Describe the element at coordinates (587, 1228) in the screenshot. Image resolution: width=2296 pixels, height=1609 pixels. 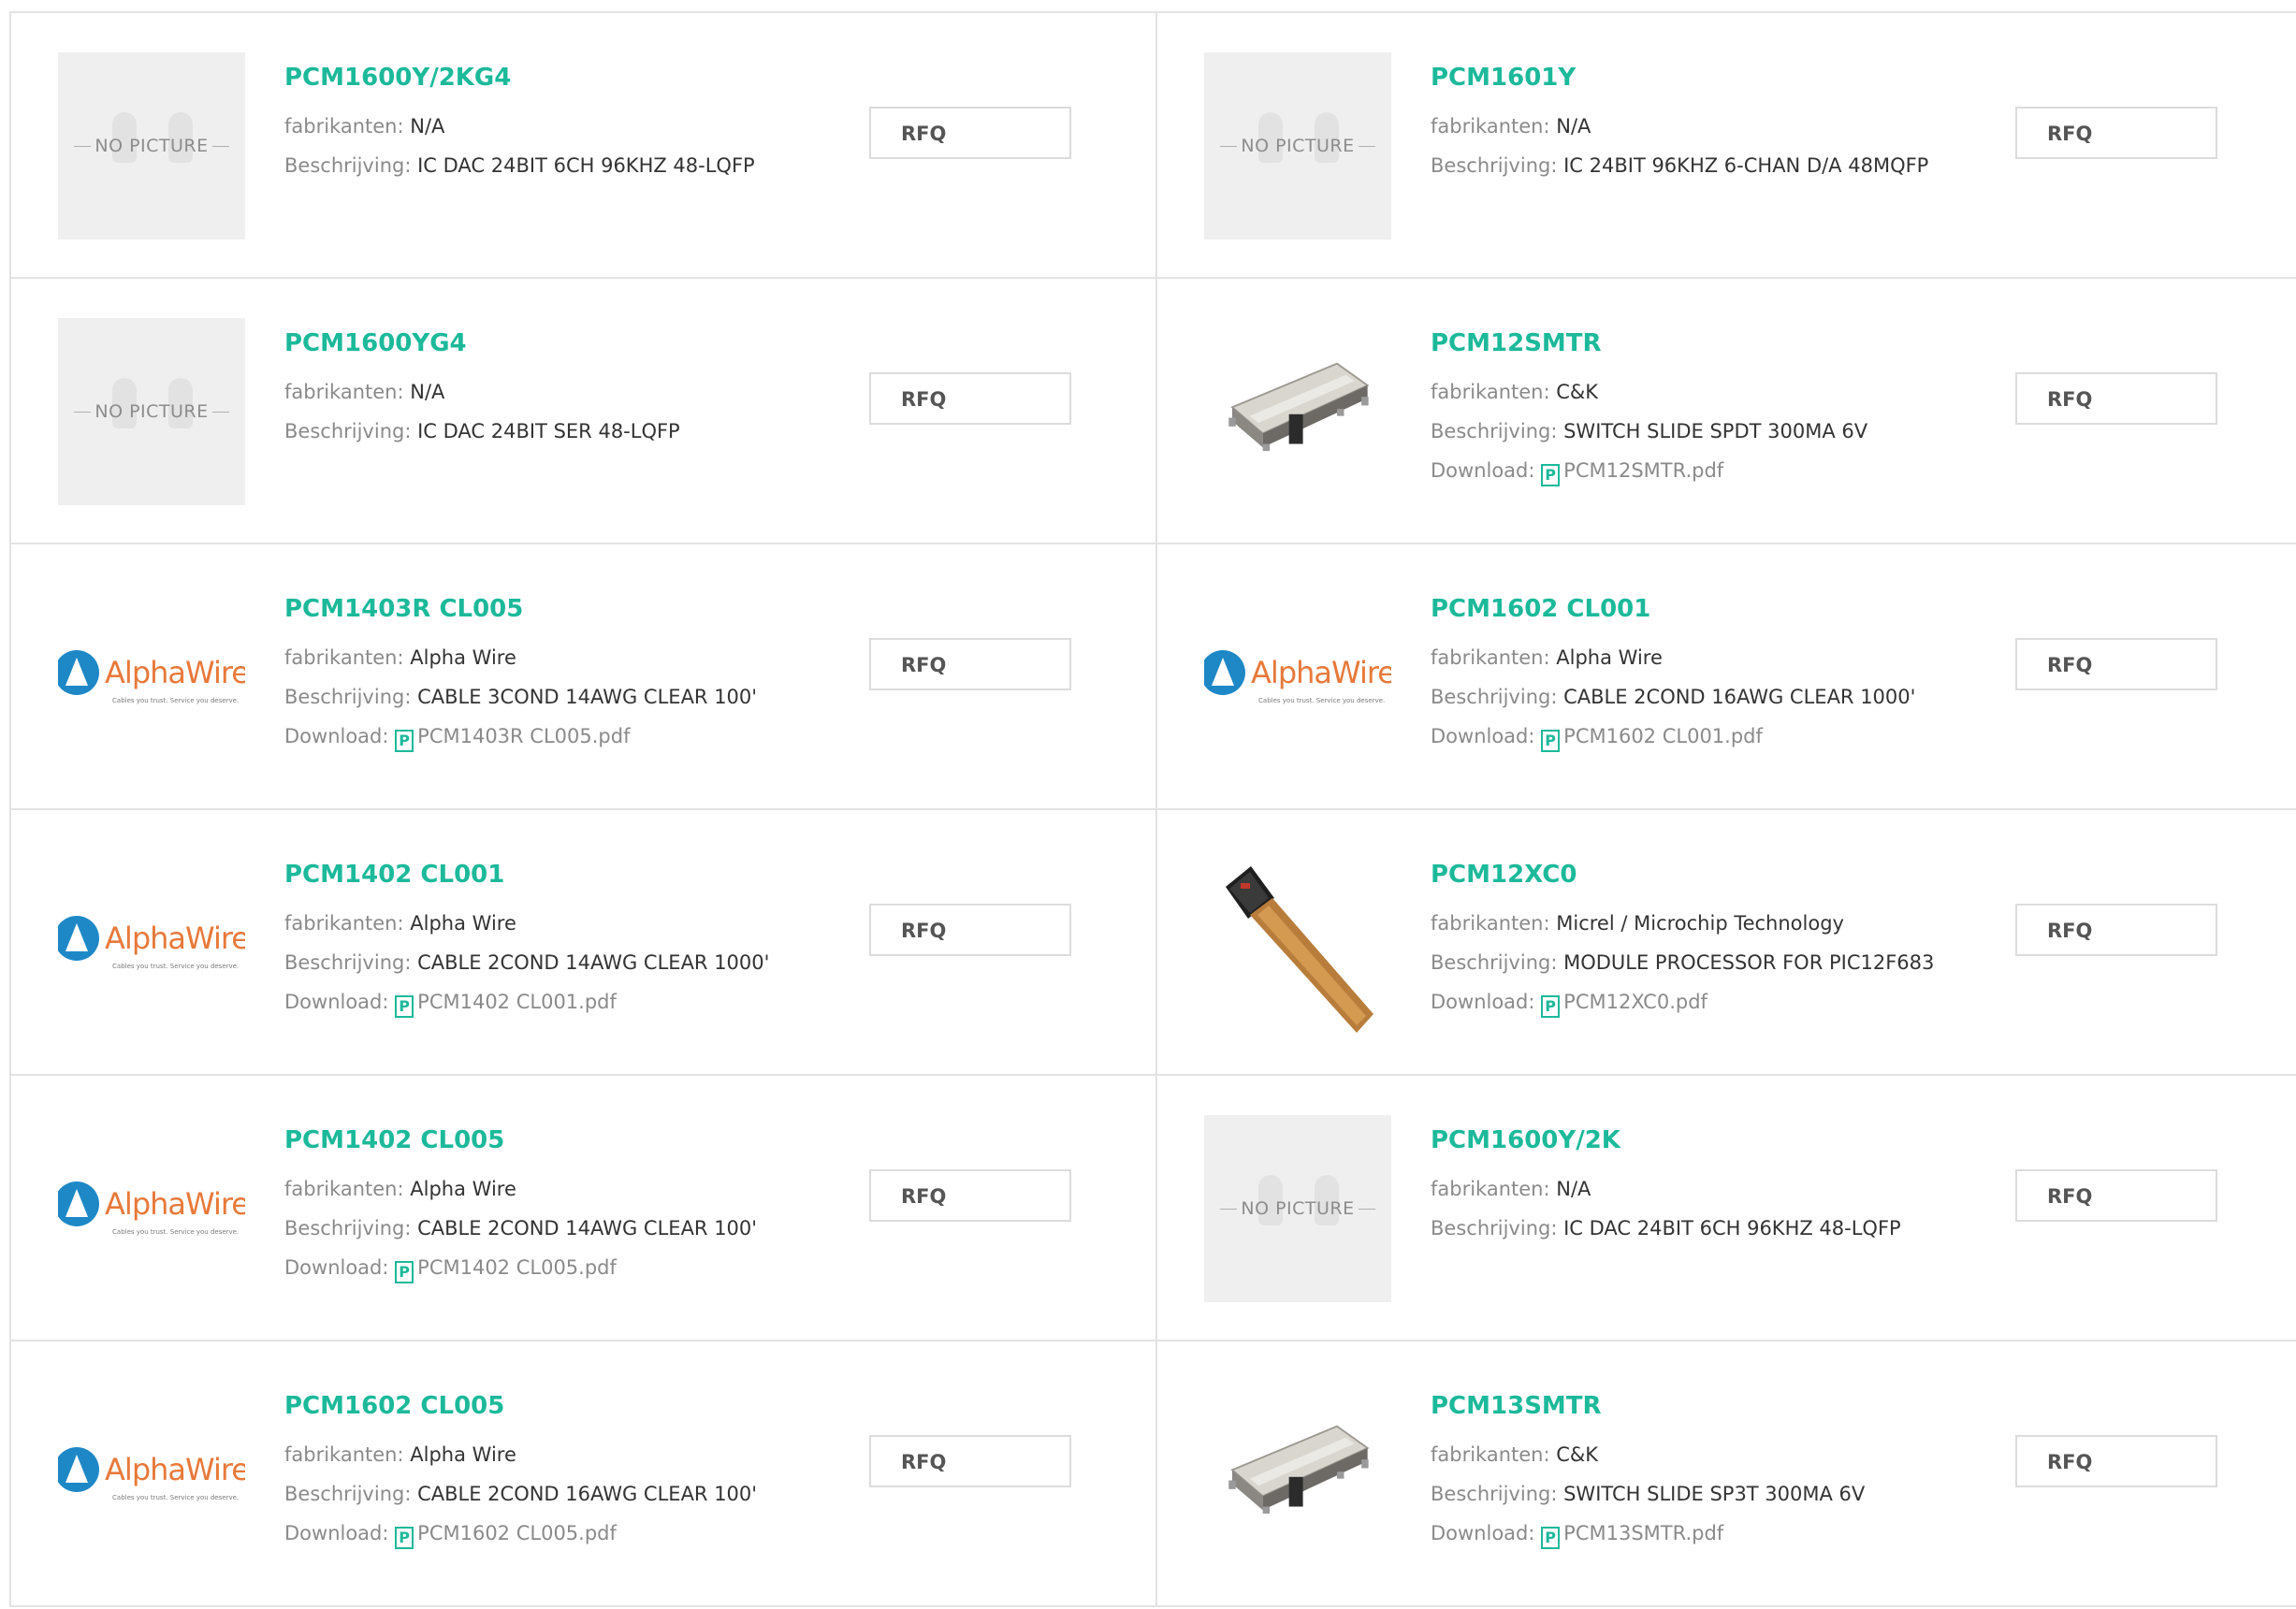
I see `description-value: CABLE 2COND 14AWG CLEAR 100'` at that location.